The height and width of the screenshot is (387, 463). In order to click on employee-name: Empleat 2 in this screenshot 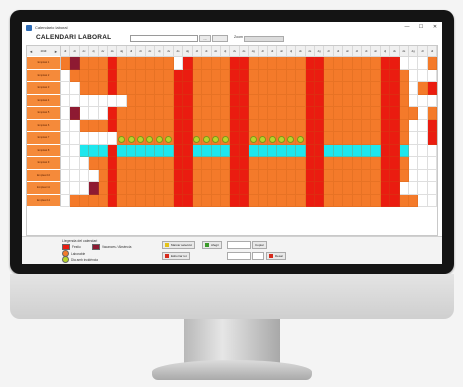, I will do `click(44, 75)`.